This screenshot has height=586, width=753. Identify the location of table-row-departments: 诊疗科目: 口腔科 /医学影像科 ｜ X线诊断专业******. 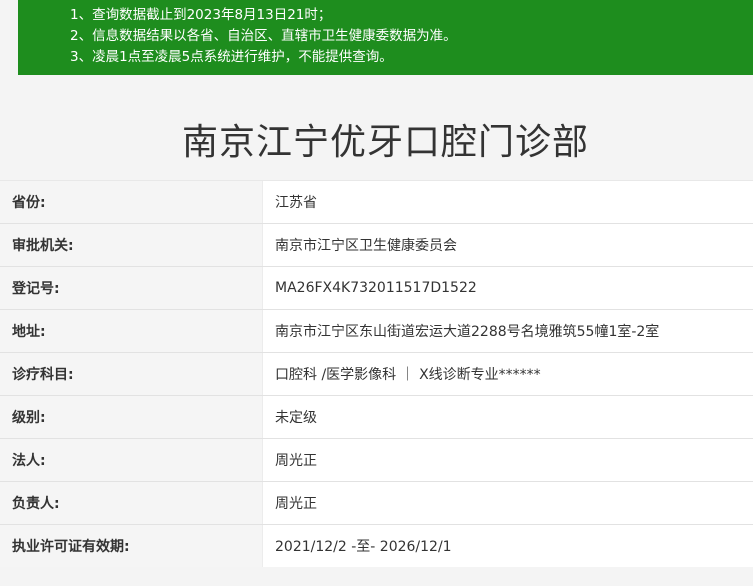
(376, 373).